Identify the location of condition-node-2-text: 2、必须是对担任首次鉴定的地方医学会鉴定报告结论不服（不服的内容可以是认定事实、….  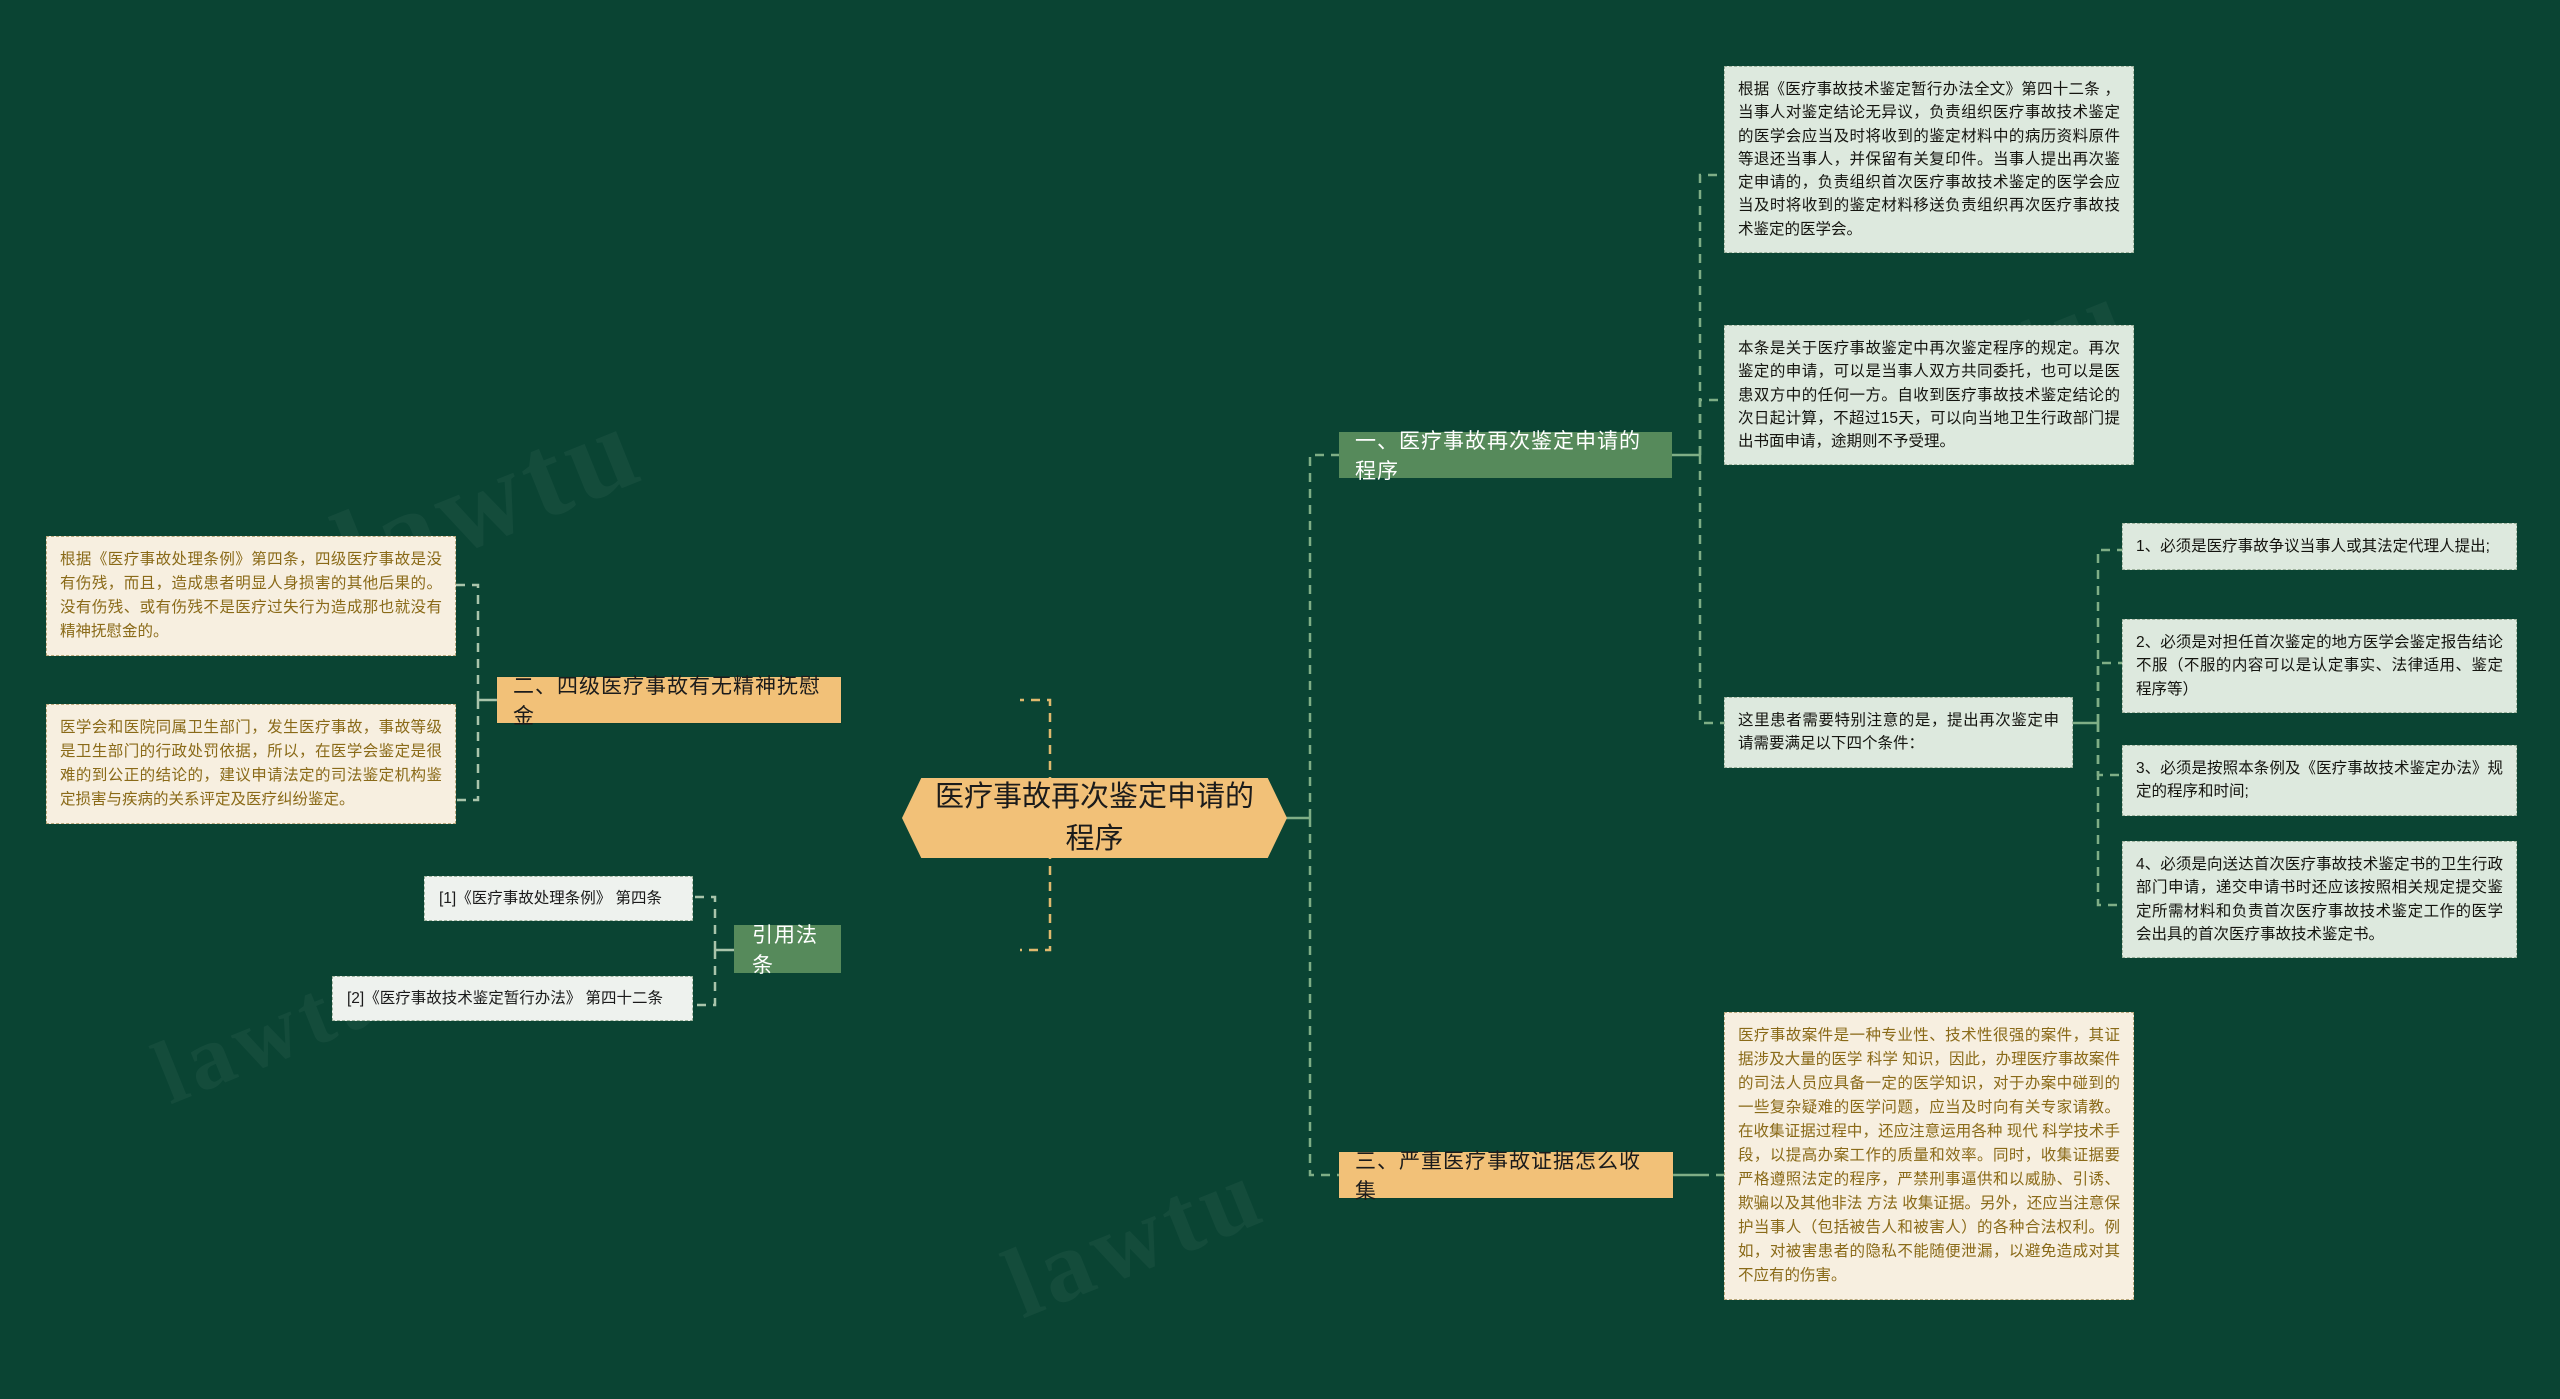
(2319, 666).